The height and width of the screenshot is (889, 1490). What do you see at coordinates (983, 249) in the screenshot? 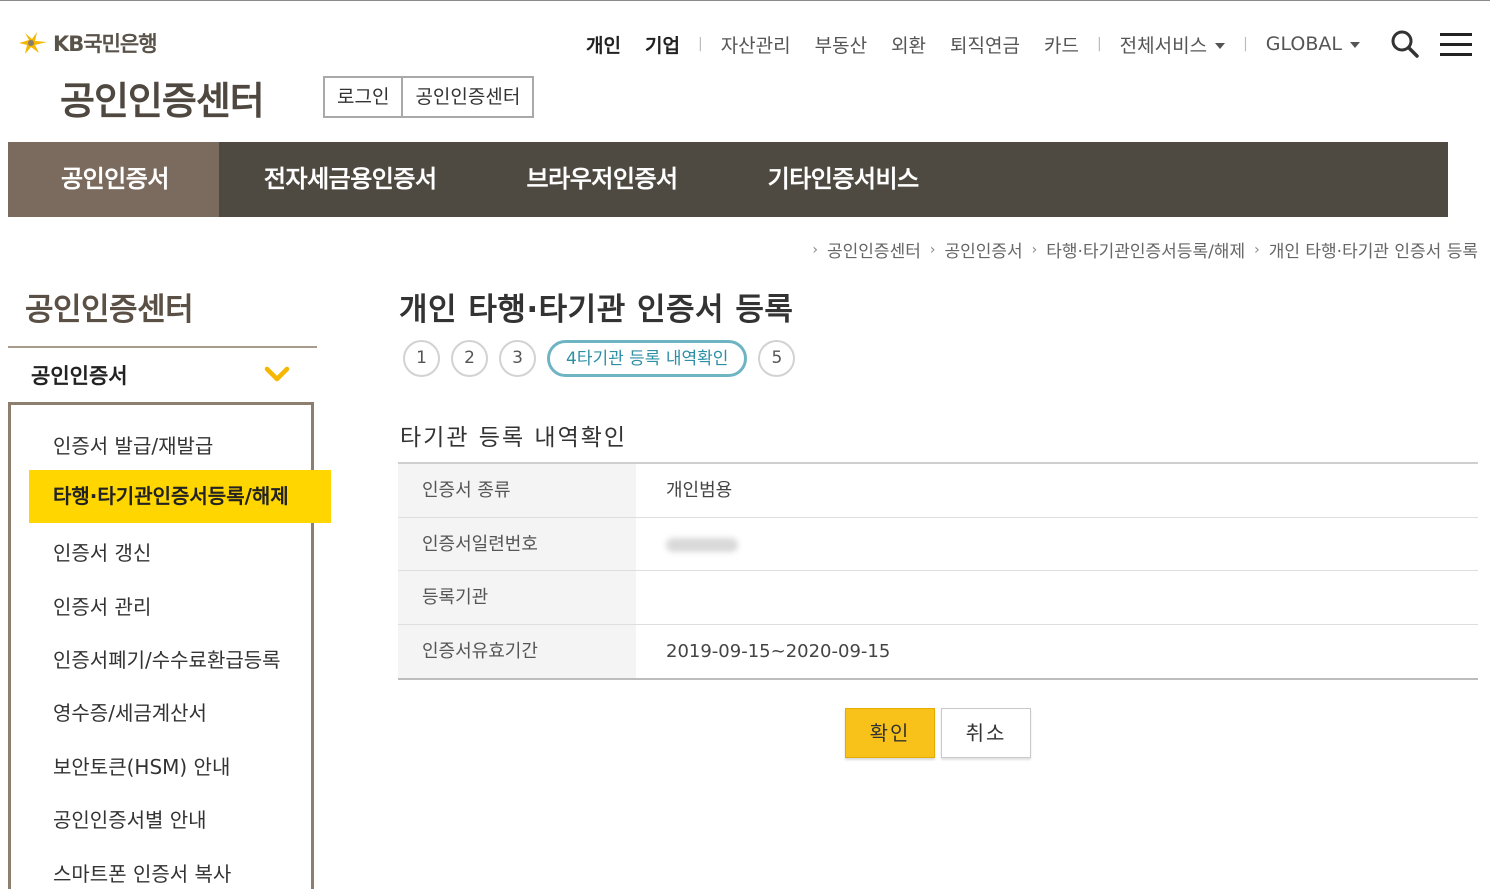
I see `breadcrumb-item: 공인인증서` at bounding box center [983, 249].